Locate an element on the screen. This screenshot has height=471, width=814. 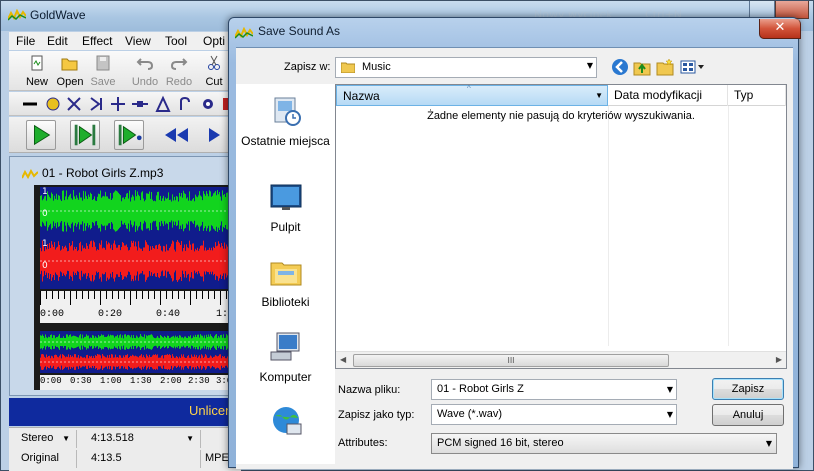
cancel-button: Anuluj is located at coordinates (748, 415).